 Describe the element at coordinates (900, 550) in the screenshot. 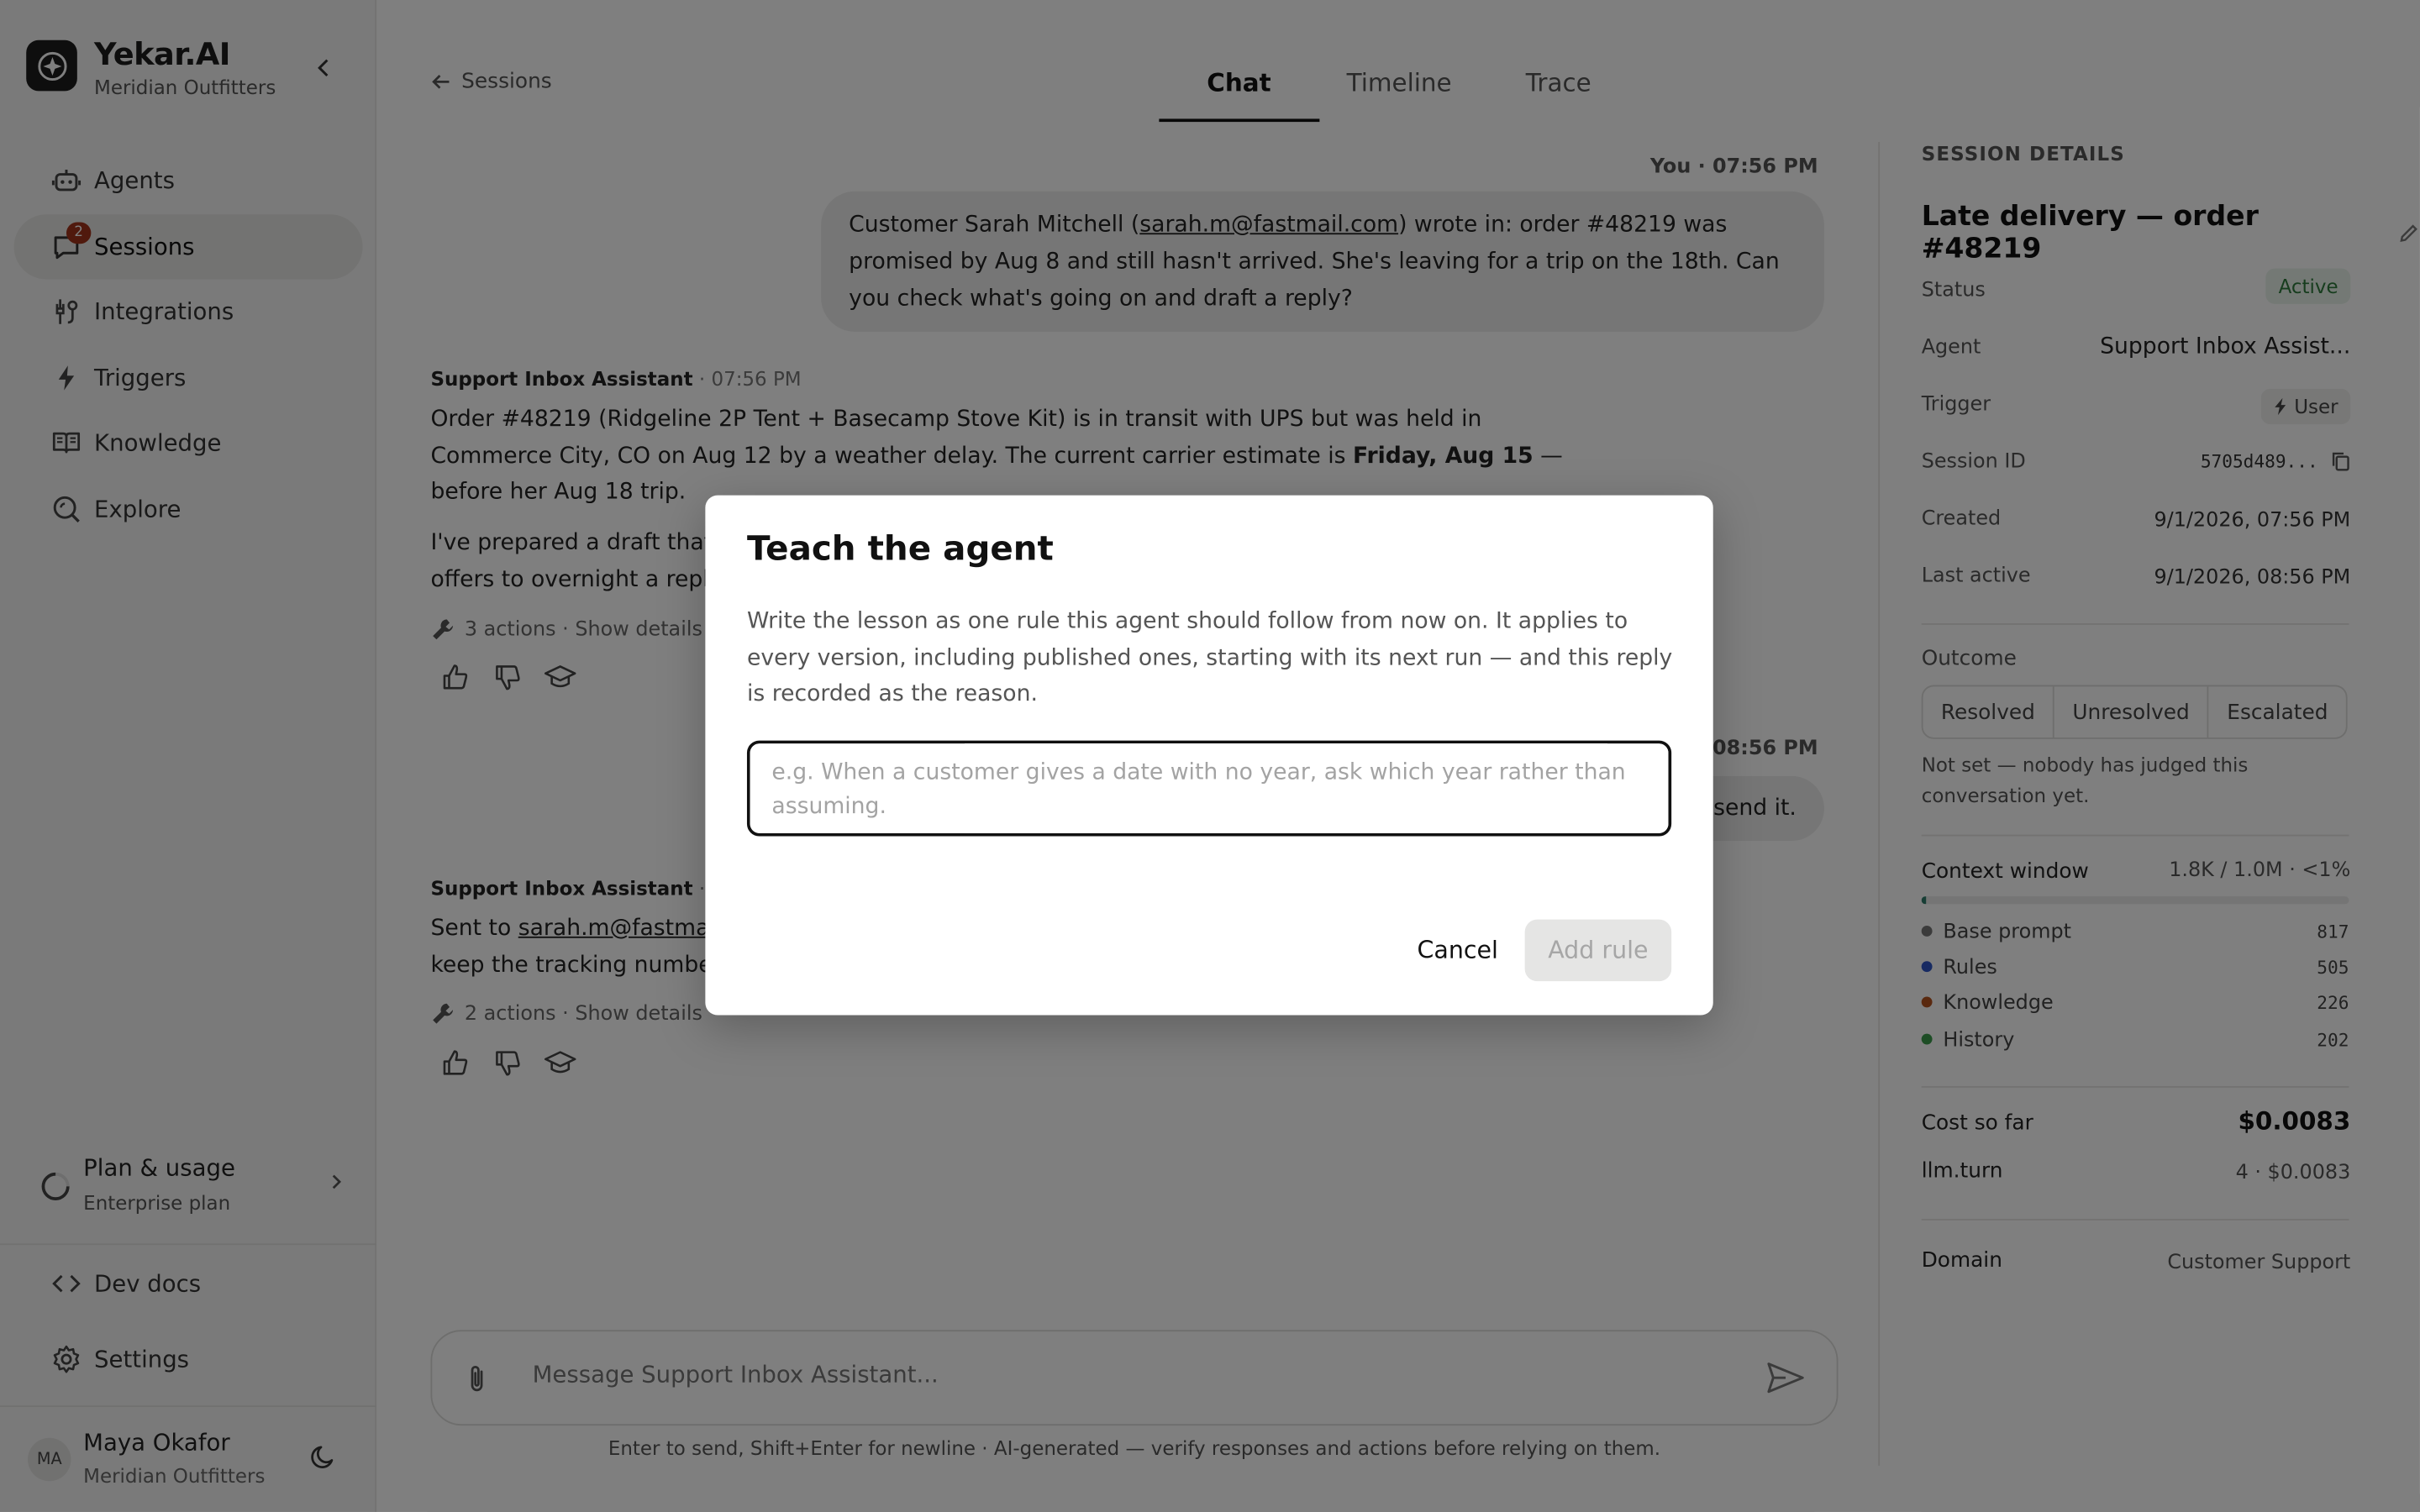

I see `dialog-title: Teach the agent` at that location.